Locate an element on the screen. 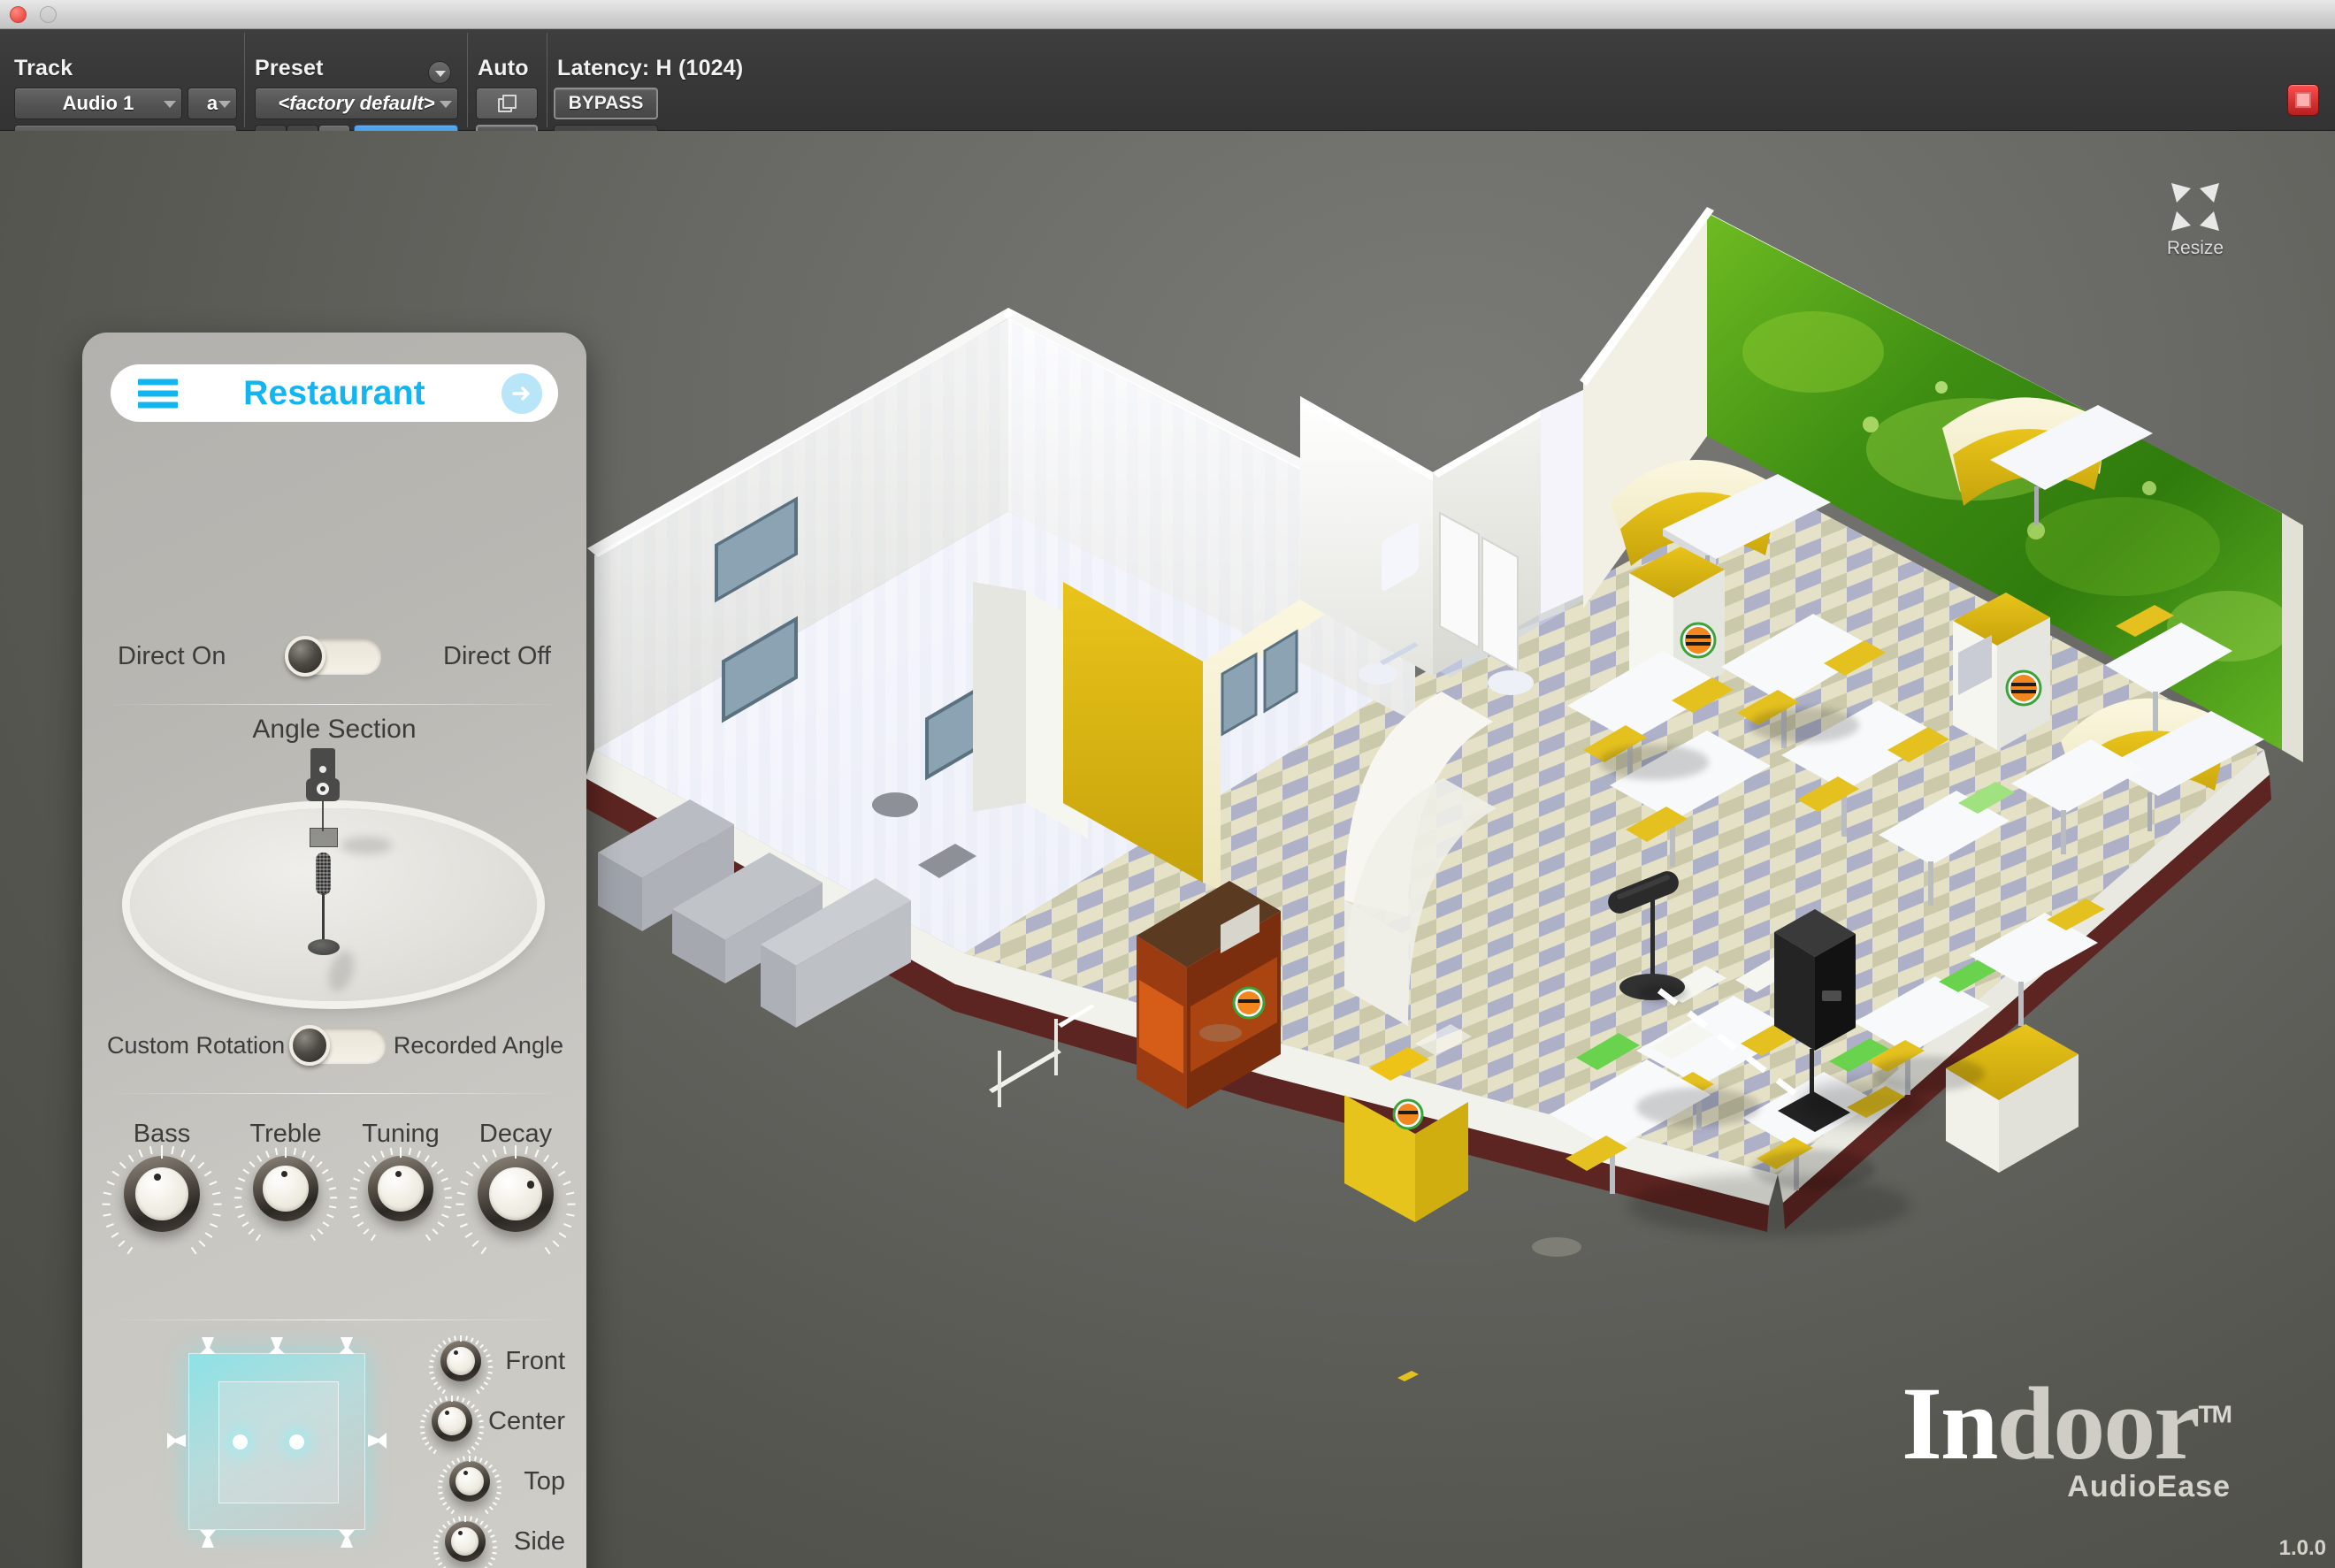 The width and height of the screenshot is (2335, 1568). tuning-knob-group: Tuning is located at coordinates (401, 1180).